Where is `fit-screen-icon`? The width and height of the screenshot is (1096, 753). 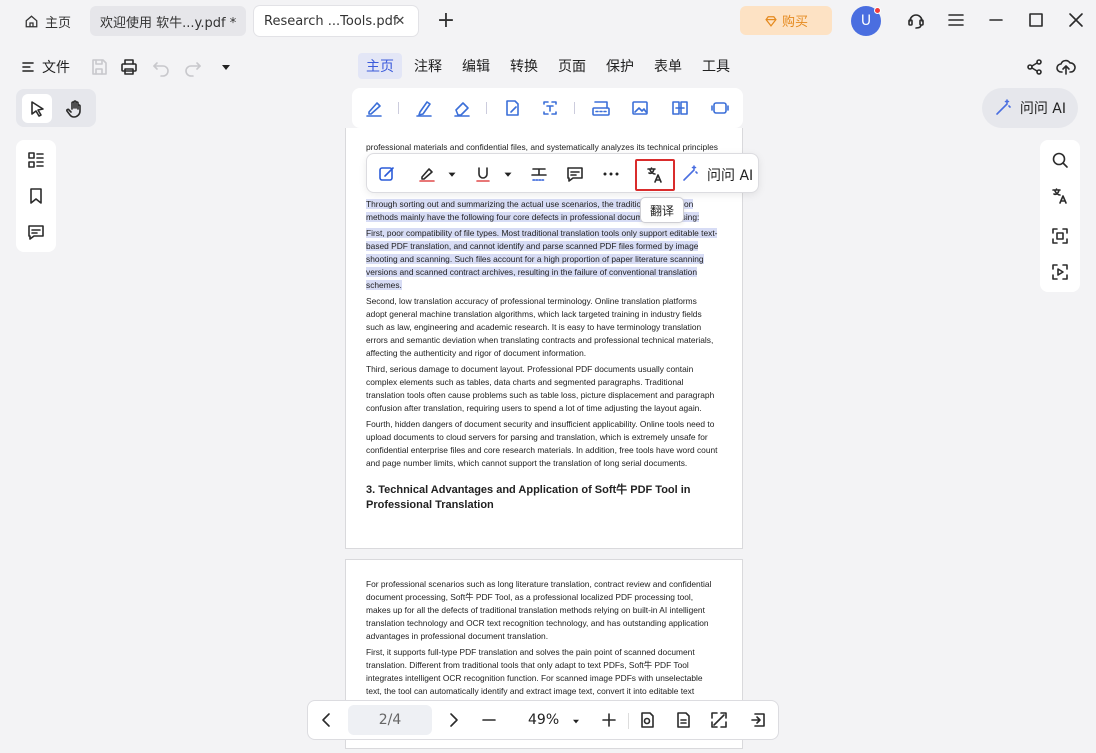
fit-screen-icon is located at coordinates (719, 720).